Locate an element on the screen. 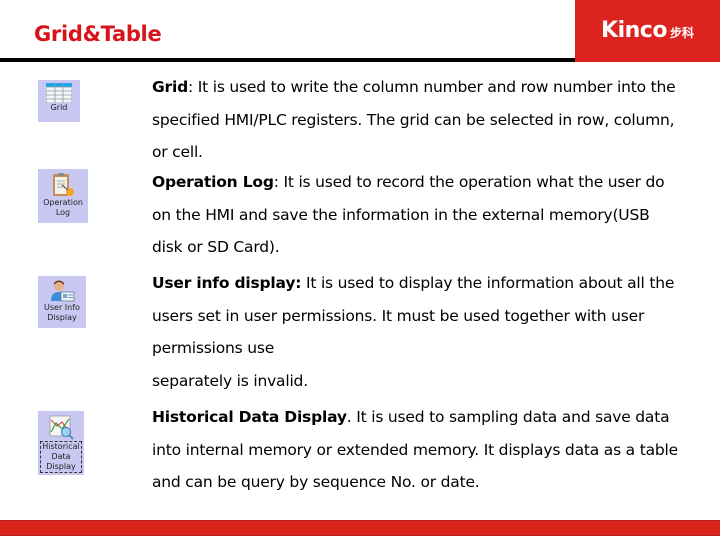 This screenshot has width=720, height=540. historical-data-display-icon: Historical Data Display is located at coordinates (61, 443).